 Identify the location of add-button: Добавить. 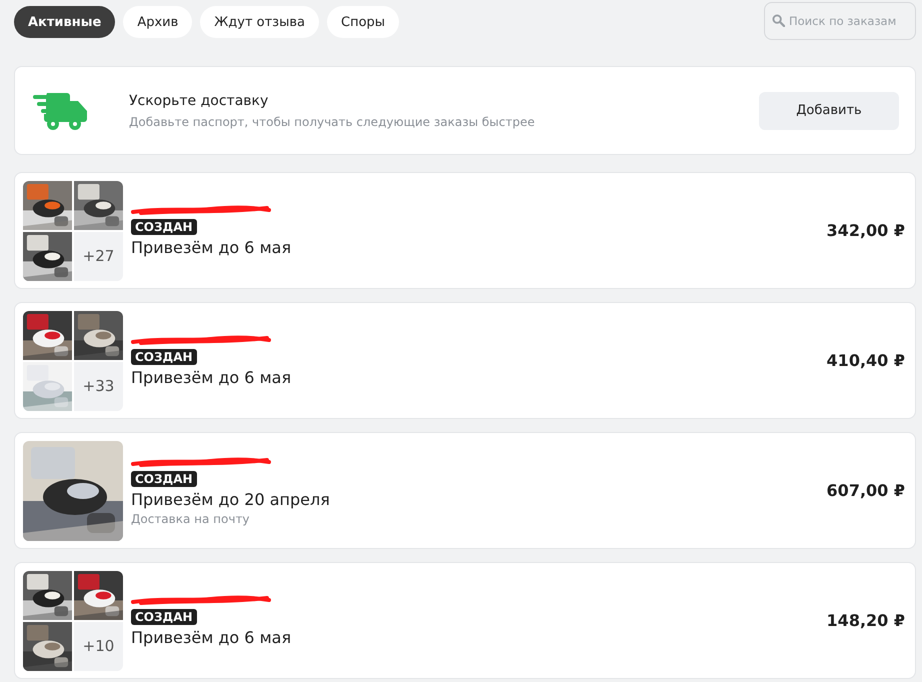
(829, 111).